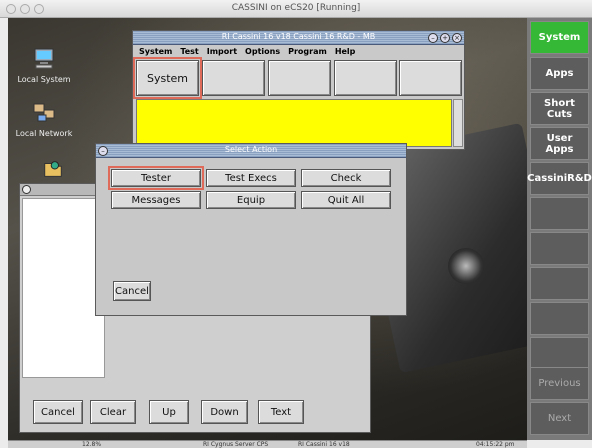 Image resolution: width=592 pixels, height=448 pixels. I want to click on desktop-icon-label: Local System, so click(44, 79).